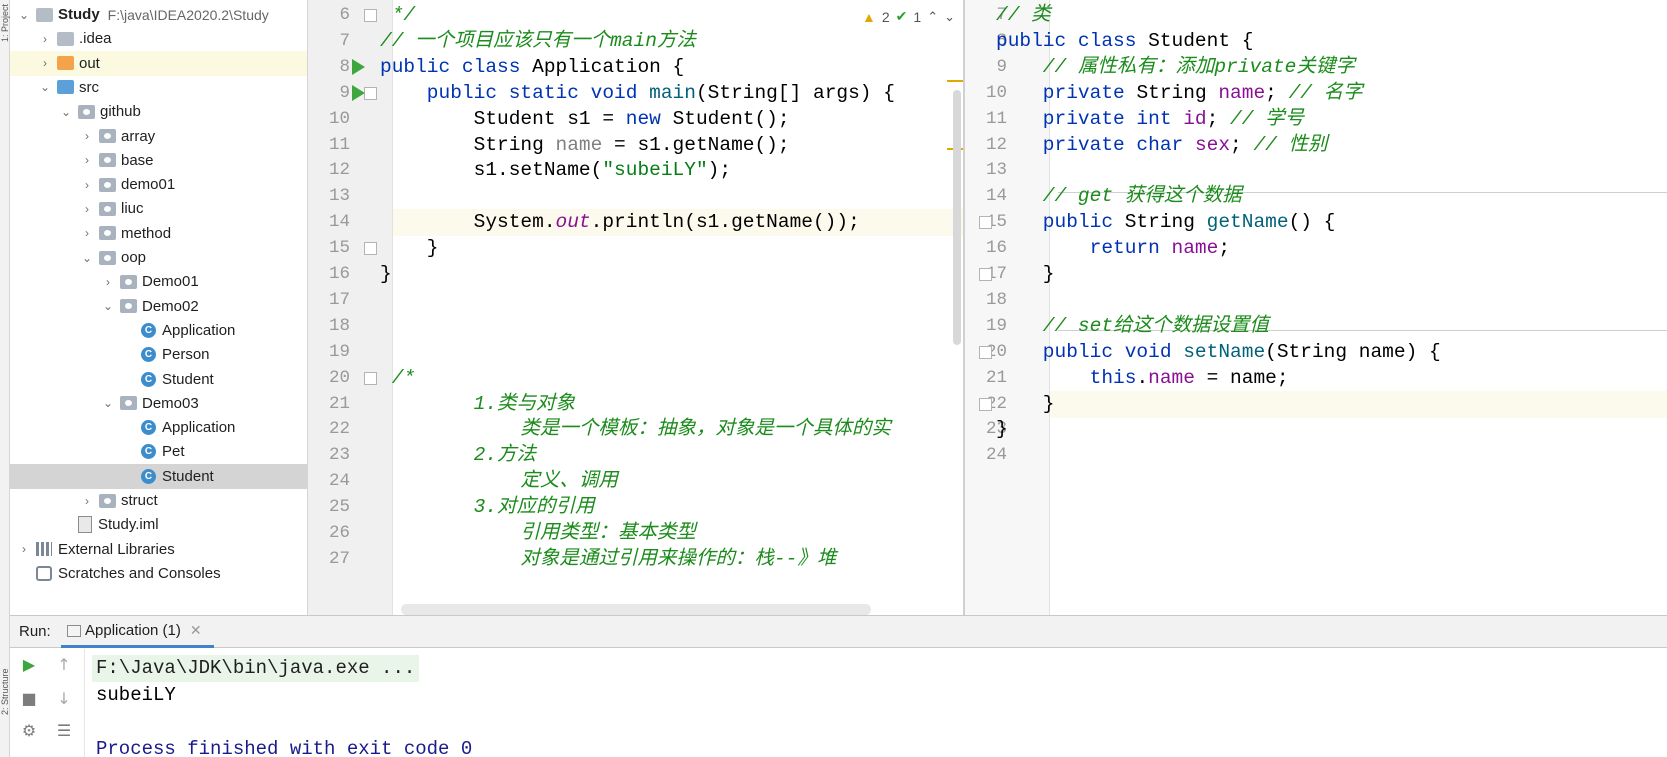 This screenshot has width=1667, height=757. I want to click on code-line: 3.对应的引用, so click(671, 507).